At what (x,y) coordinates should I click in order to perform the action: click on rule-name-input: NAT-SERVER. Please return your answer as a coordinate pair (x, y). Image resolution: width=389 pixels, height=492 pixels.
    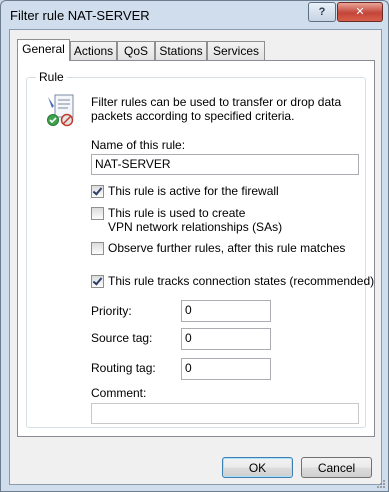
    Looking at the image, I should click on (225, 164).